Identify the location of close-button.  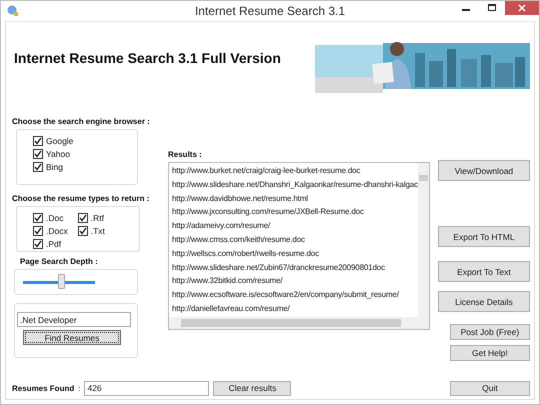
(522, 8).